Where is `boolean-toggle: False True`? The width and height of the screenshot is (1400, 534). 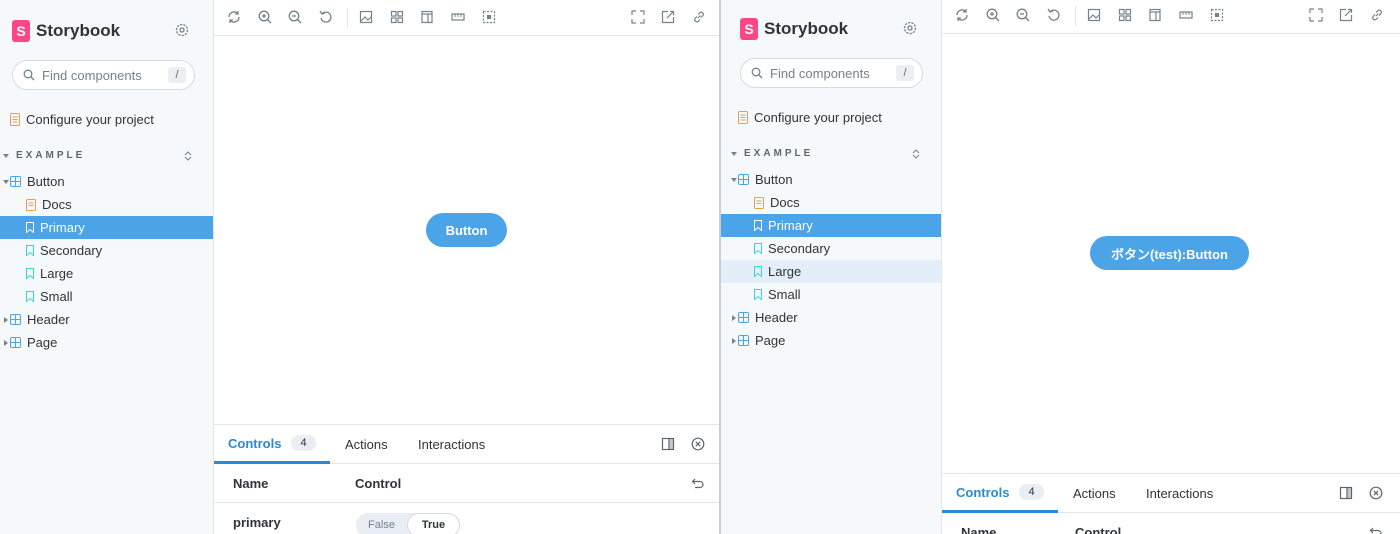 boolean-toggle: False True is located at coordinates (408, 523).